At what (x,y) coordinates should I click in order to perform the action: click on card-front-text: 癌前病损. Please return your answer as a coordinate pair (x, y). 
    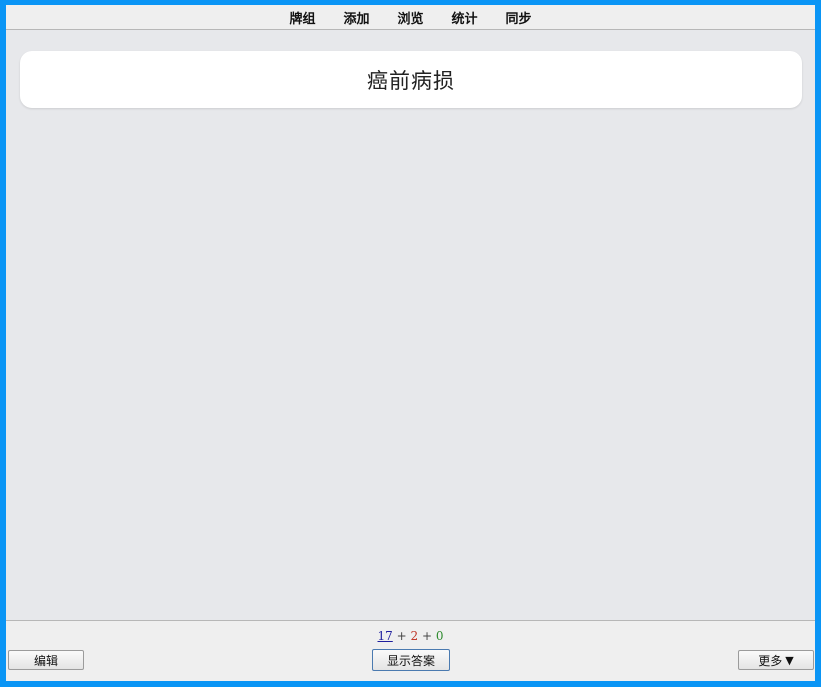
    Looking at the image, I should click on (411, 80).